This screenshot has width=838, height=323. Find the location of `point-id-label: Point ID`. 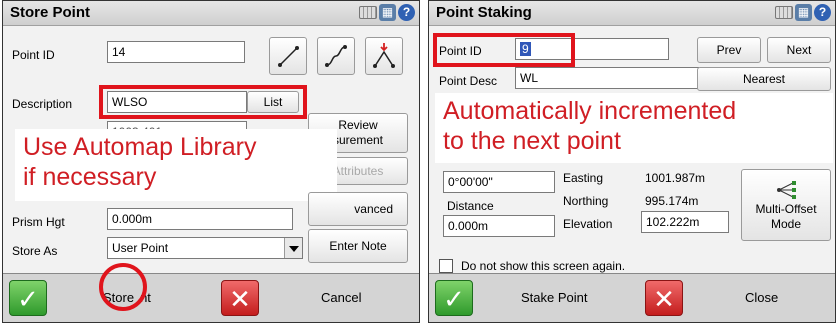

point-id-label: Point ID is located at coordinates (33, 55).